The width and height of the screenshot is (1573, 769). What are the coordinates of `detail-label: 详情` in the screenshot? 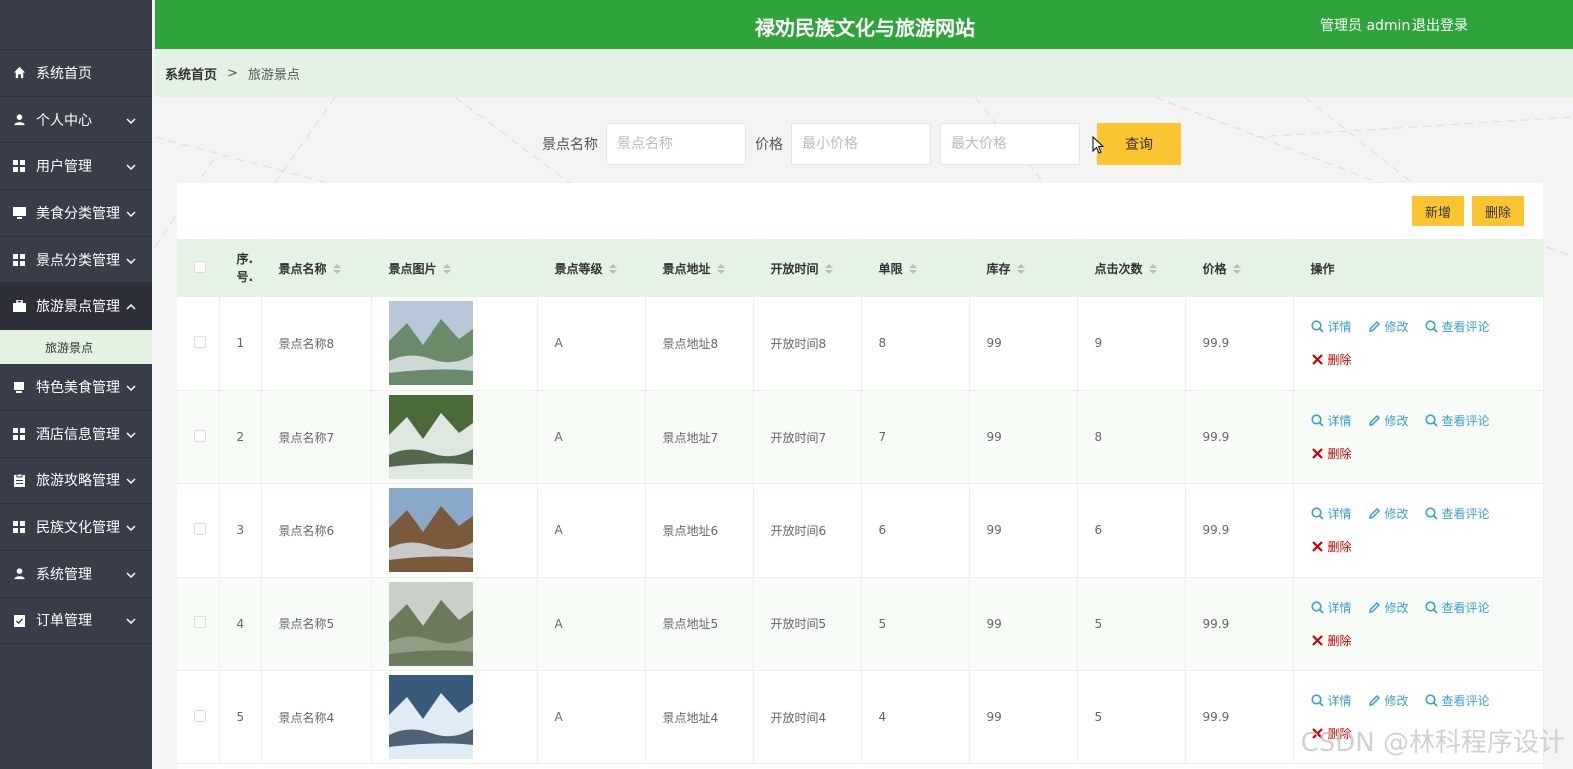 It's located at (1339, 514).